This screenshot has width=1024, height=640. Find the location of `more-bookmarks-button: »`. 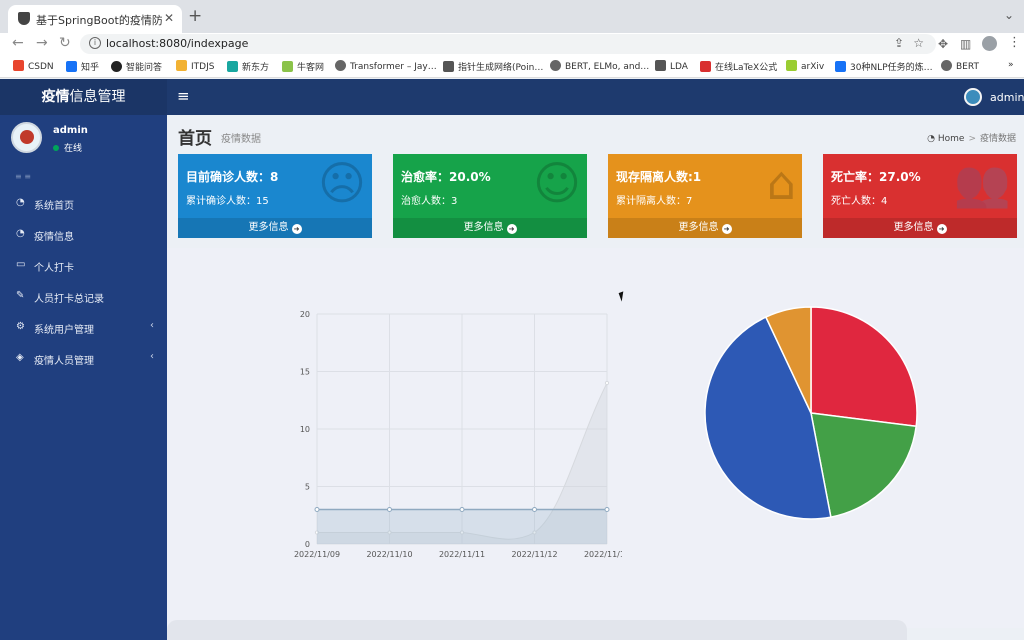

more-bookmarks-button: » is located at coordinates (1011, 65).